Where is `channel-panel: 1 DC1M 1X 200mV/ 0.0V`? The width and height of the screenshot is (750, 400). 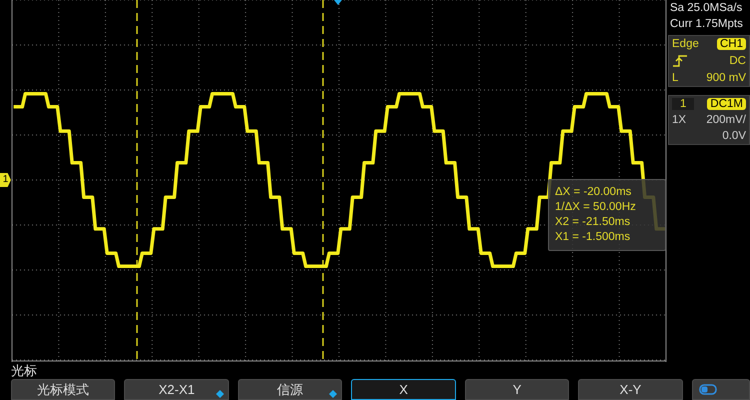 channel-panel: 1 DC1M 1X 200mV/ 0.0V is located at coordinates (709, 120).